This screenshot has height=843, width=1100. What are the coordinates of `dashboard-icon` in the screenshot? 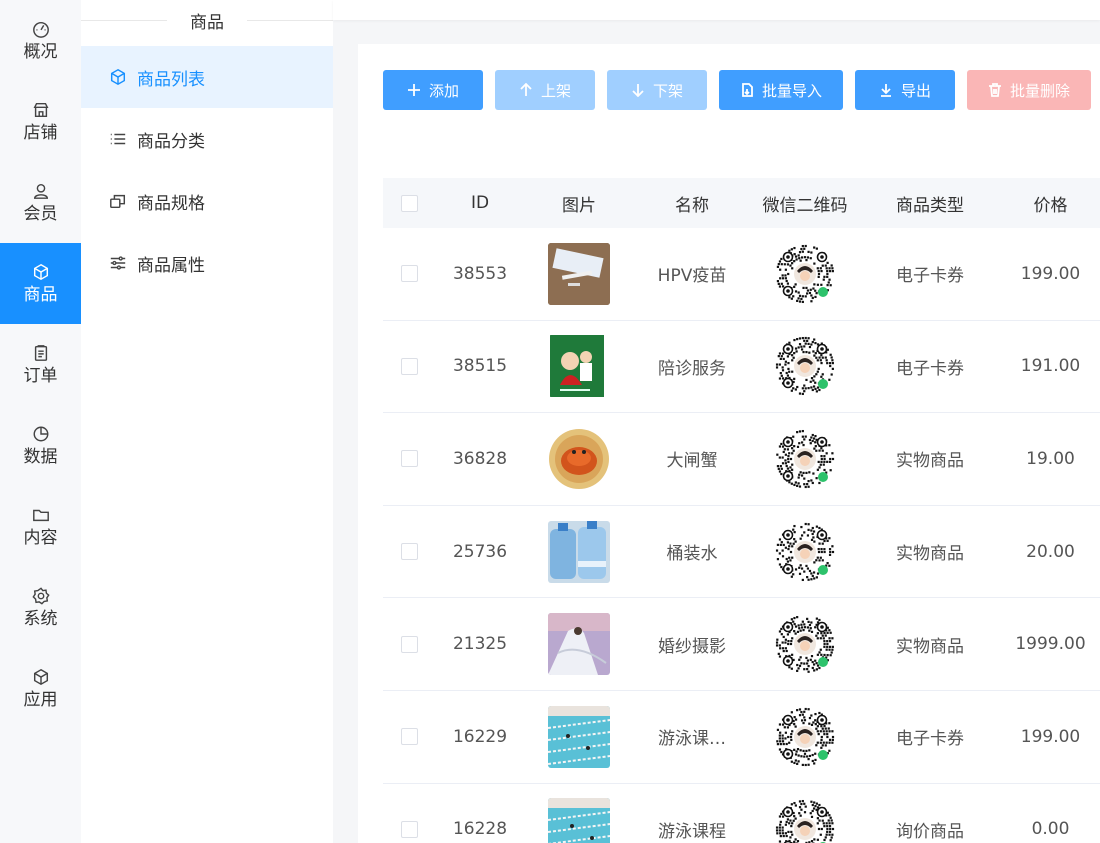 It's located at (40, 29).